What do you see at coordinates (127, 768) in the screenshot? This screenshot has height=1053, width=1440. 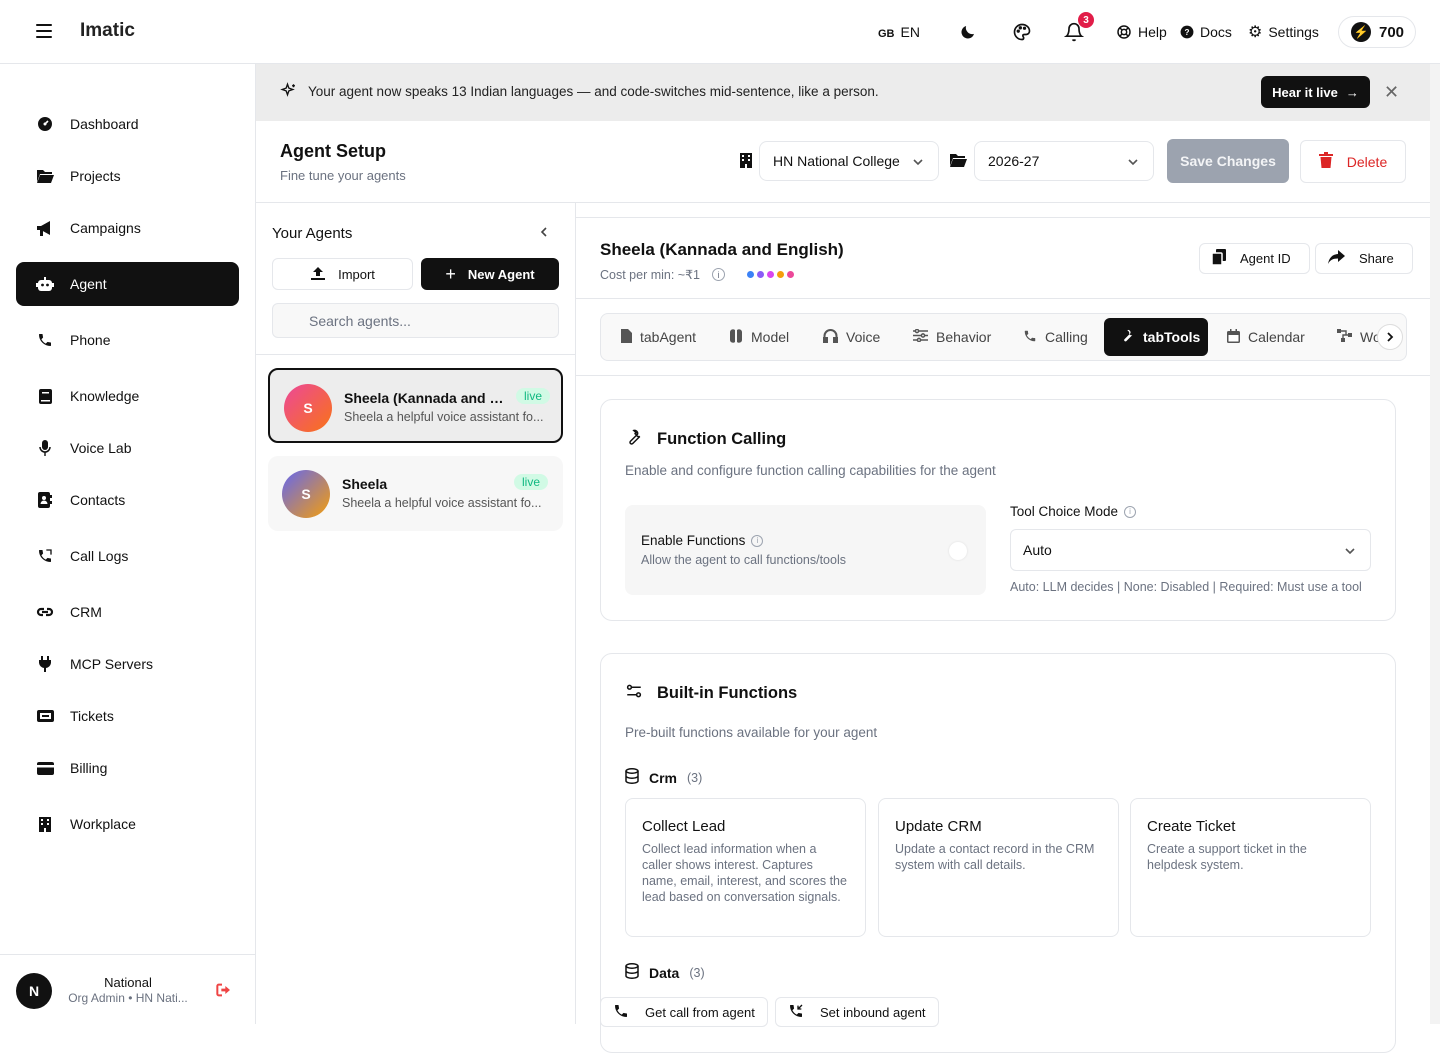 I see `sidebar-item-billing: Billing` at bounding box center [127, 768].